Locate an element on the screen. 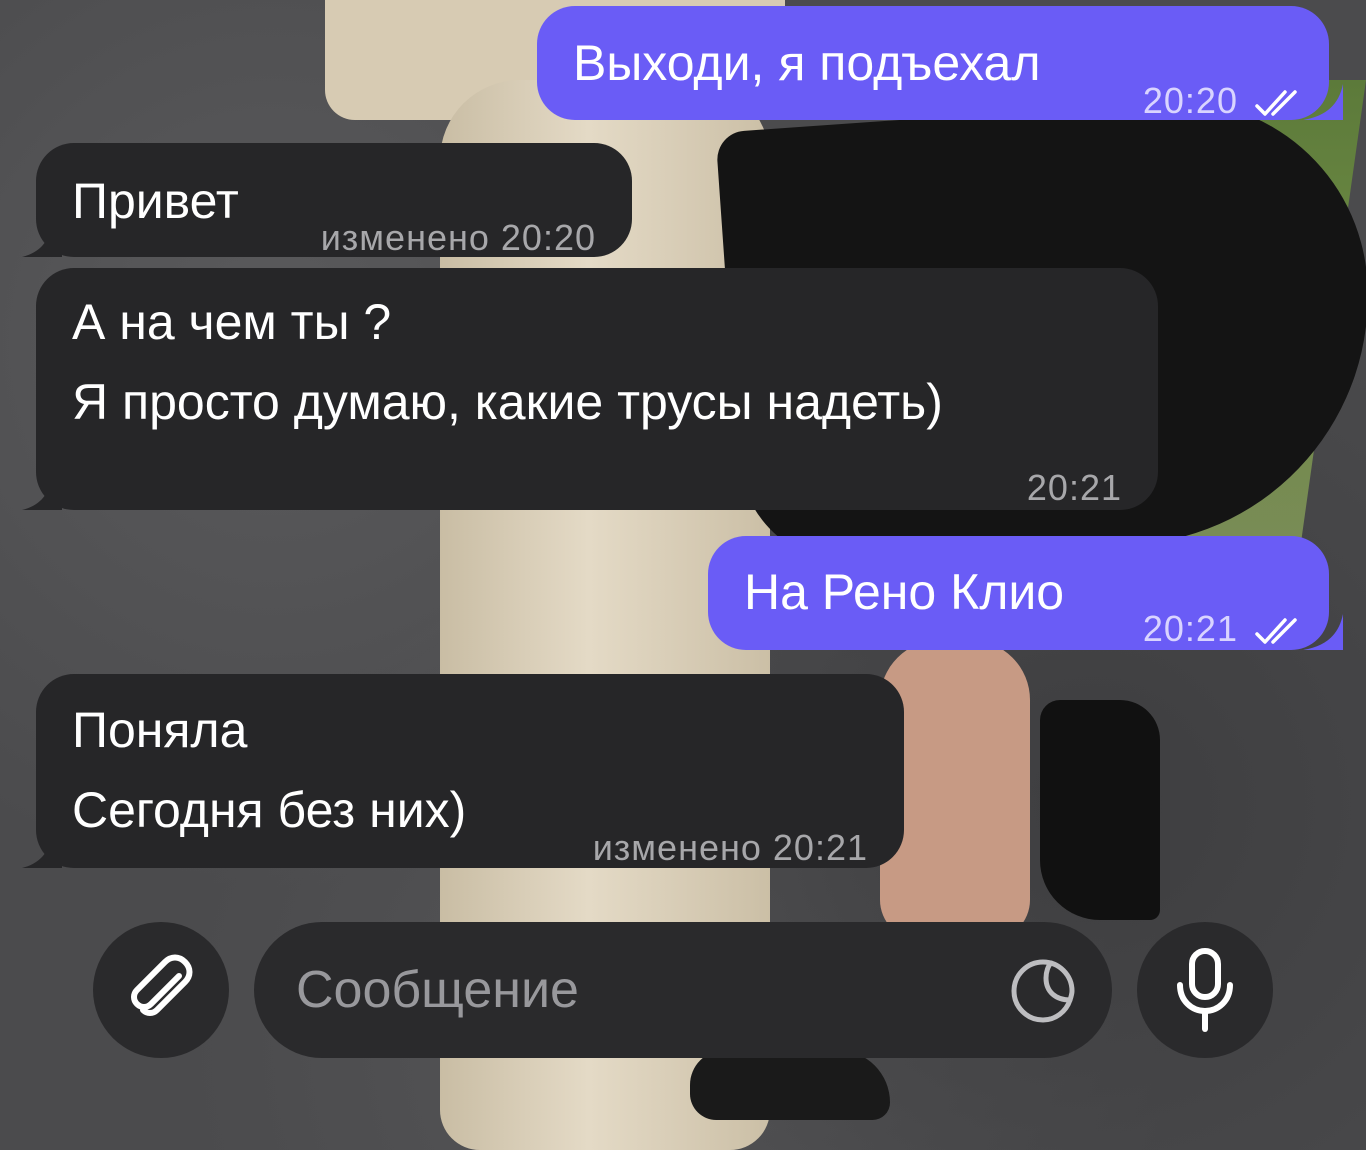  message-bubble-incoming: Привет изменено 20:20 is located at coordinates (327, 200).